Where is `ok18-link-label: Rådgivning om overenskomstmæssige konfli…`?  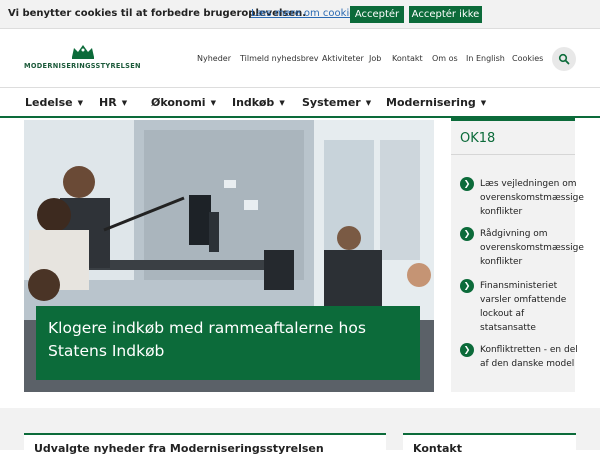
ok18-link-label: Rådgivning om overenskomstmæssige konfli… is located at coordinates (532, 248).